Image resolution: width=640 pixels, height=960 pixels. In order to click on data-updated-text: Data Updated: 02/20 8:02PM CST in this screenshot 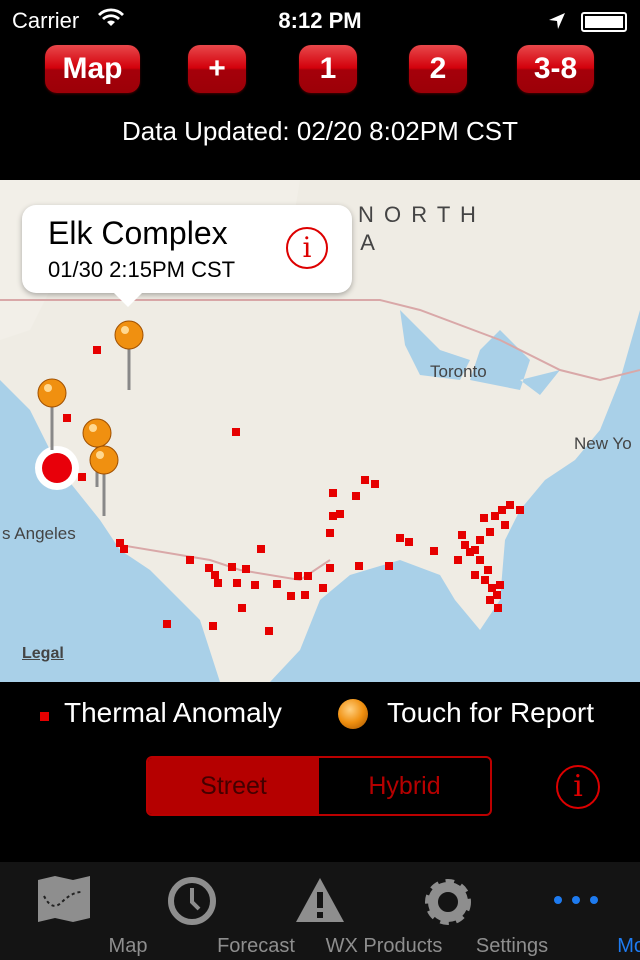, I will do `click(319, 131)`.